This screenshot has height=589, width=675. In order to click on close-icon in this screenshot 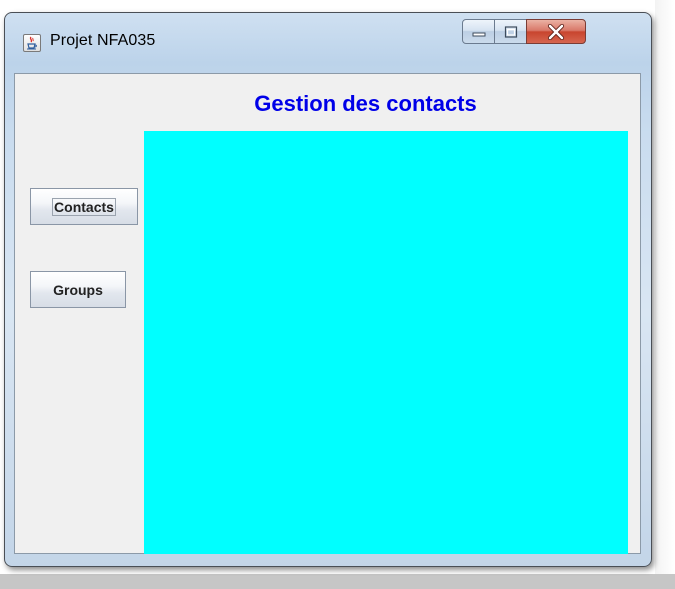, I will do `click(556, 31)`.